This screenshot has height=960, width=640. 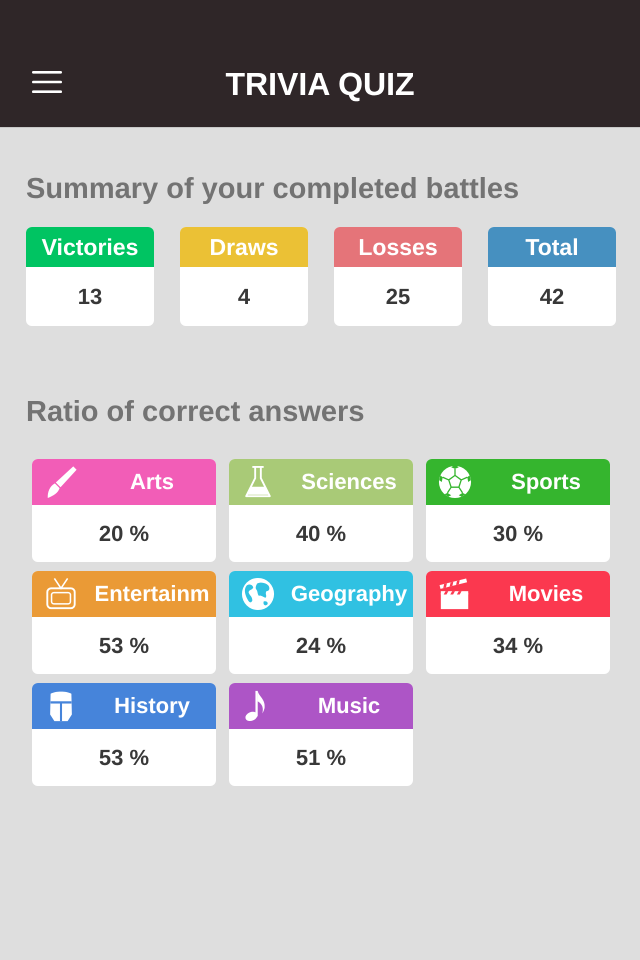 I want to click on stat-label: Total, so click(x=552, y=247).